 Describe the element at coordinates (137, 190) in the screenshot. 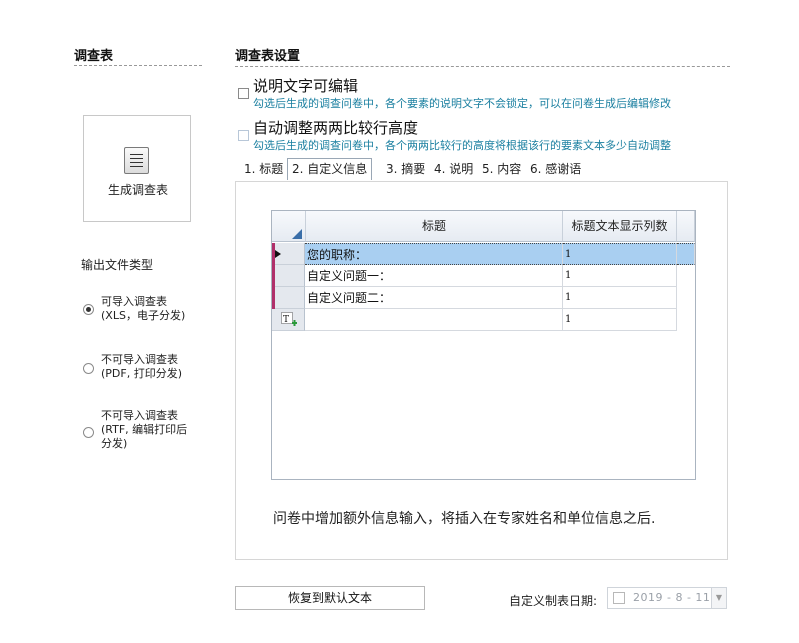

I see `generate-survey-label: 生成调查表` at that location.